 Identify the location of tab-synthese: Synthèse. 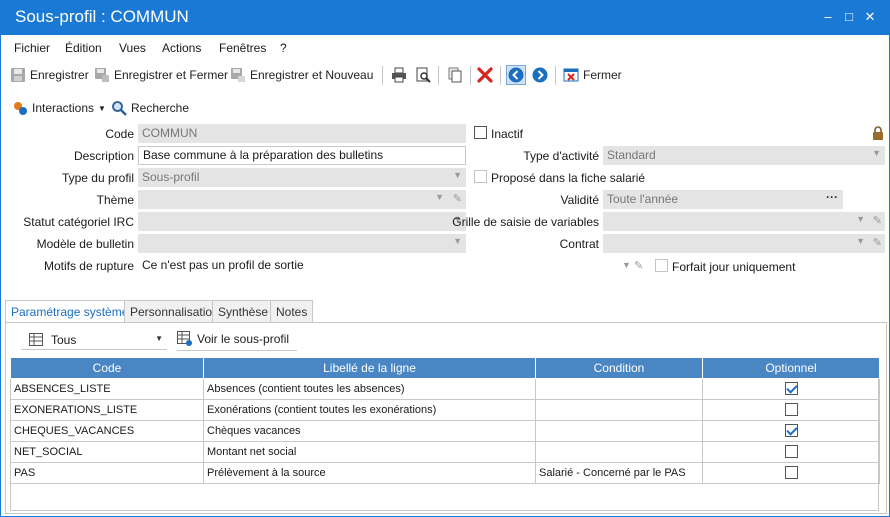
(243, 311).